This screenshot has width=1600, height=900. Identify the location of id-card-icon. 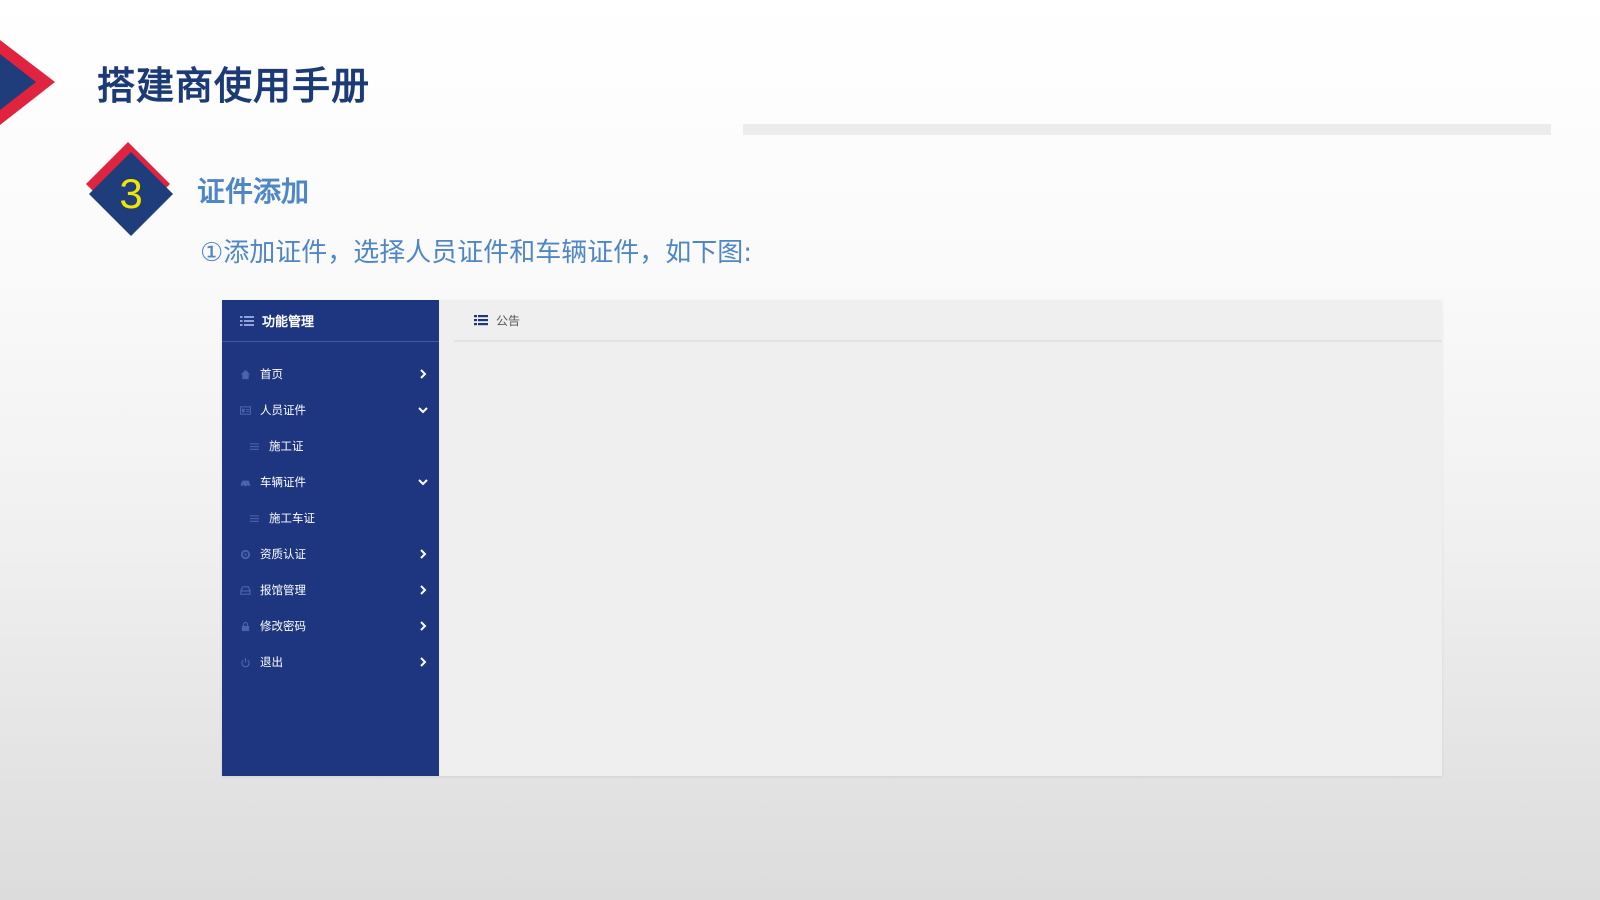
(245, 410).